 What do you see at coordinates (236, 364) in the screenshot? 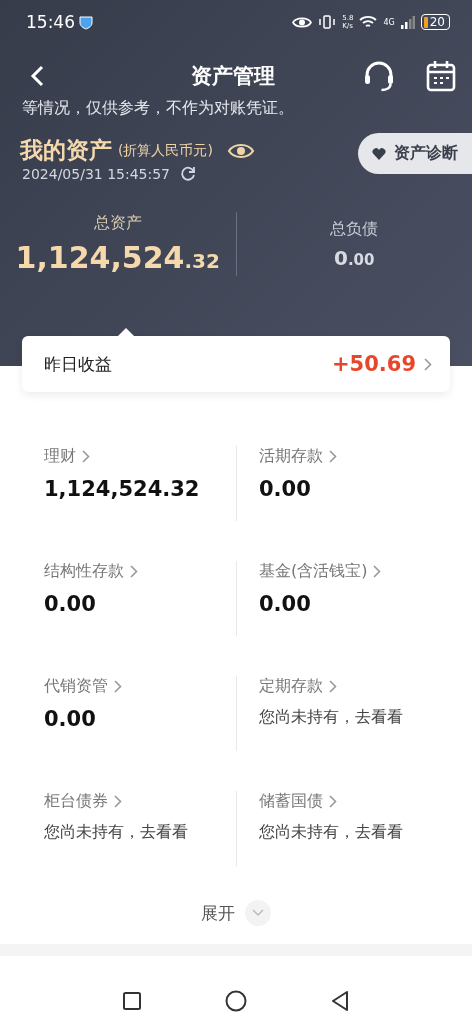
I see `yesterday-earnings-card: 昨日收益 +50.69` at bounding box center [236, 364].